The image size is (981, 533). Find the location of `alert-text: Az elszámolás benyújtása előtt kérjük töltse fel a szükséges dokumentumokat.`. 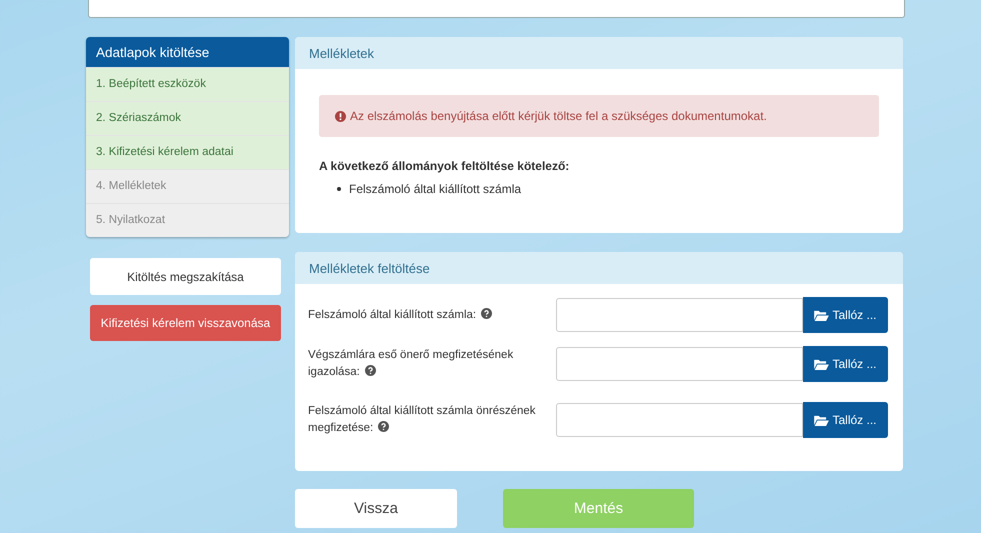

alert-text: Az elszámolás benyújtása előtt kérjük töltse fel a szükséges dokumentumokat. is located at coordinates (558, 116).